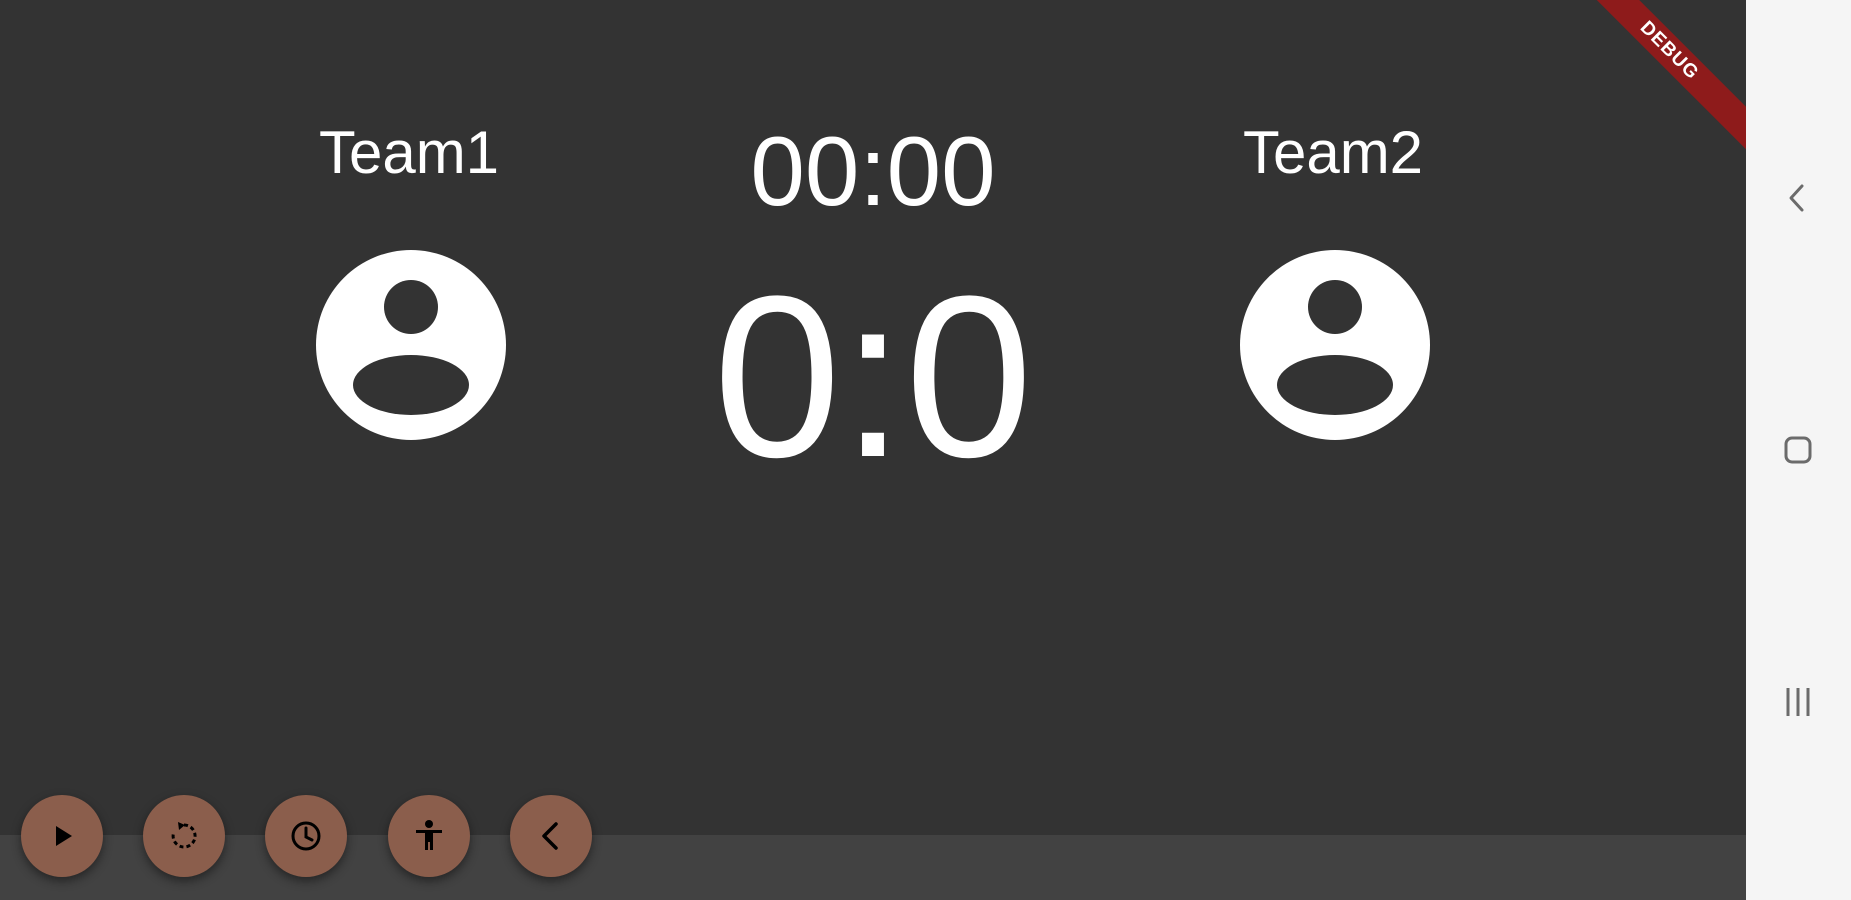  Describe the element at coordinates (1333, 152) in the screenshot. I see `team2-name: Team2` at that location.